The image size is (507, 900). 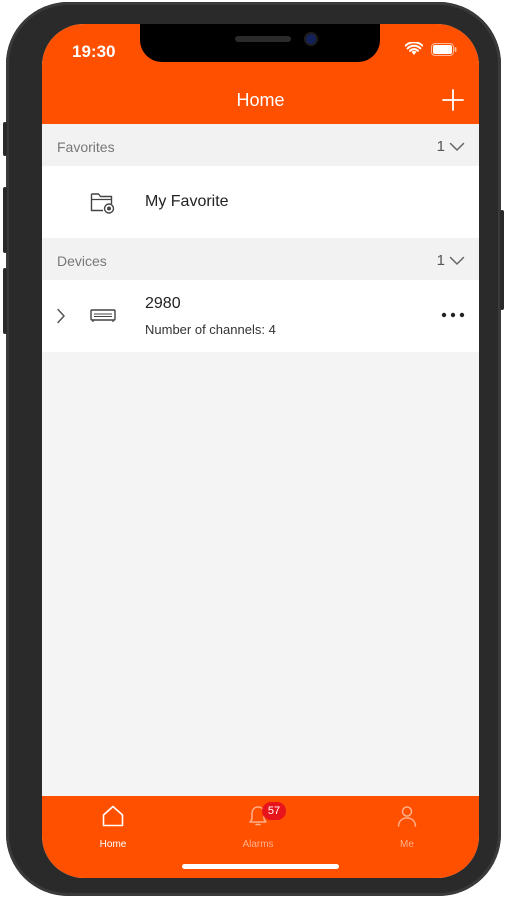 What do you see at coordinates (187, 201) in the screenshot?
I see `favorite-name: My Favorite` at bounding box center [187, 201].